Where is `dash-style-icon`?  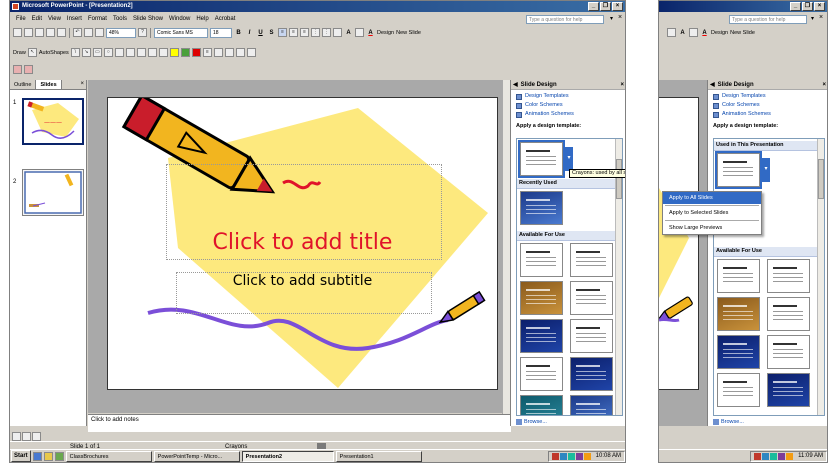
dash-style-icon is located at coordinates (218, 52).